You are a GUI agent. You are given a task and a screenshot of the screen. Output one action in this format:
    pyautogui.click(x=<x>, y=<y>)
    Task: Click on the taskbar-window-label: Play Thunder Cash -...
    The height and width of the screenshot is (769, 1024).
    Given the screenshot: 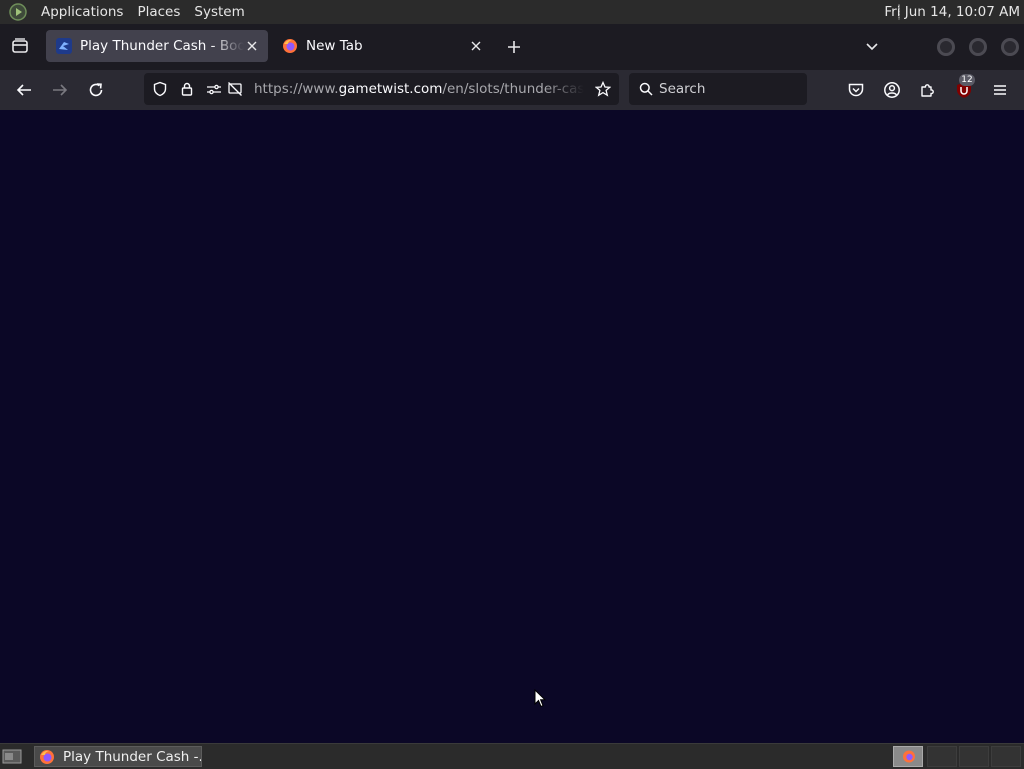 What is the action you would take?
    pyautogui.click(x=132, y=756)
    